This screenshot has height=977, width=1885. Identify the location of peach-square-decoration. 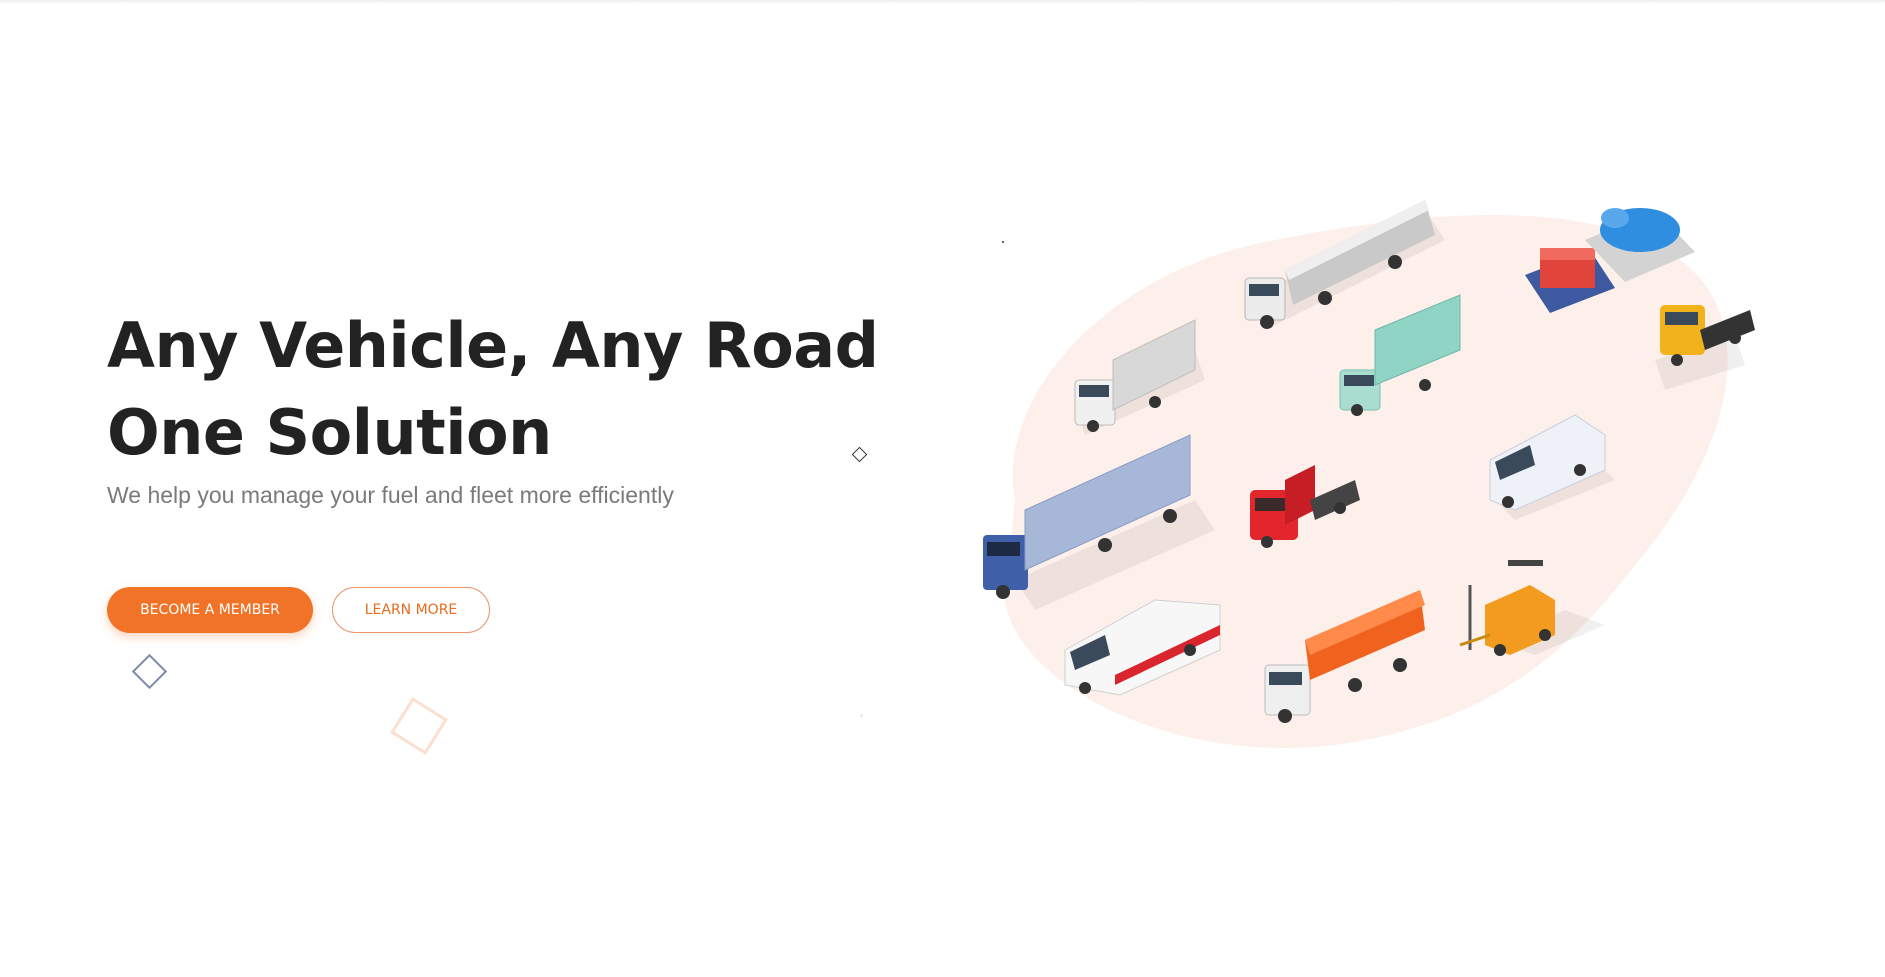
(419, 726).